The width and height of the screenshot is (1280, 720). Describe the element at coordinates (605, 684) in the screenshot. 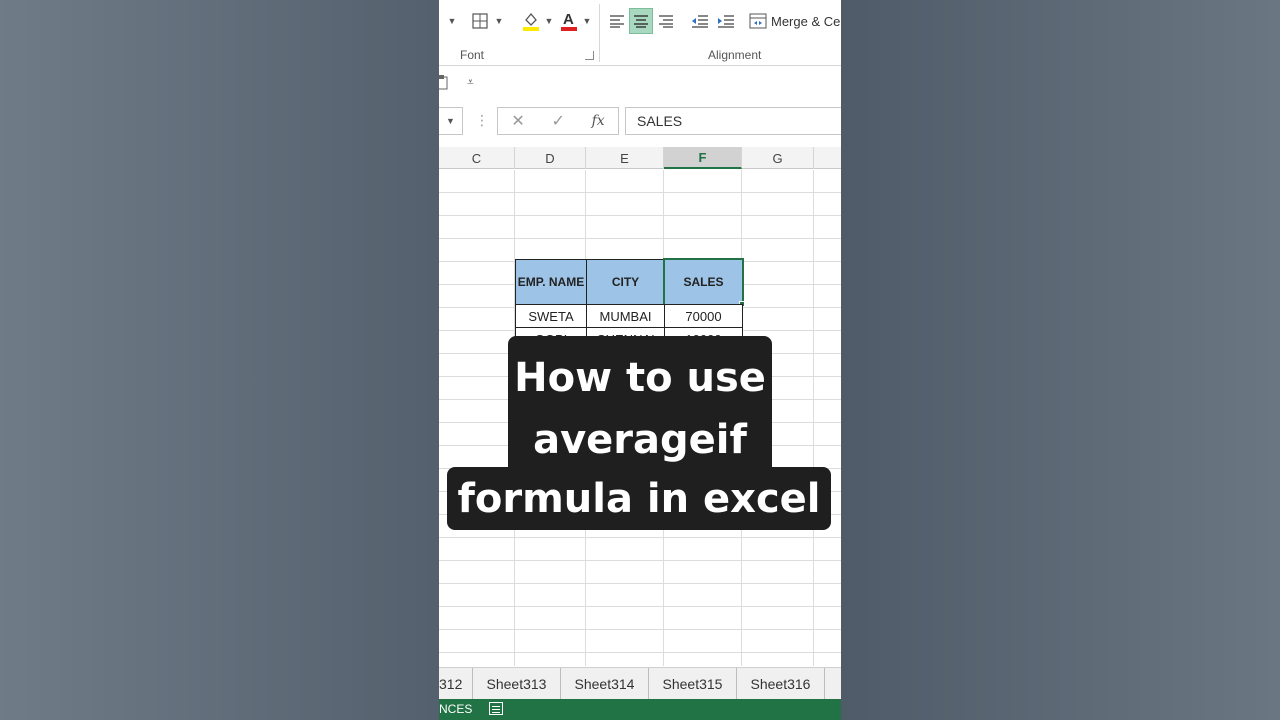

I see `sheet-tab: Sheet314` at that location.